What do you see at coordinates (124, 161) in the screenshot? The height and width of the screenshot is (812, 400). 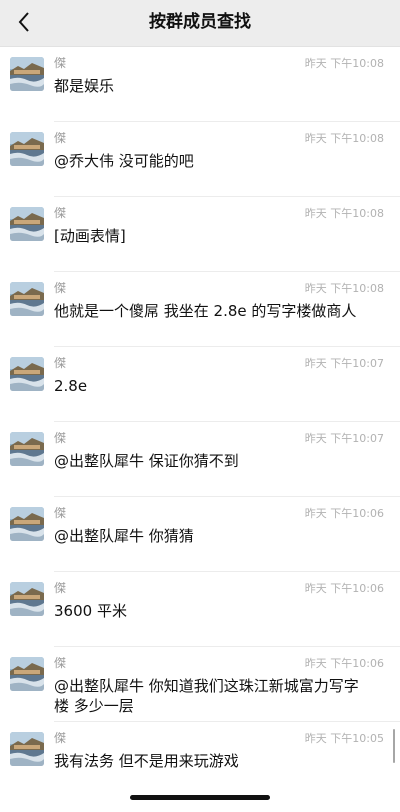 I see `message-text: @乔大伟 没可能的吧` at bounding box center [124, 161].